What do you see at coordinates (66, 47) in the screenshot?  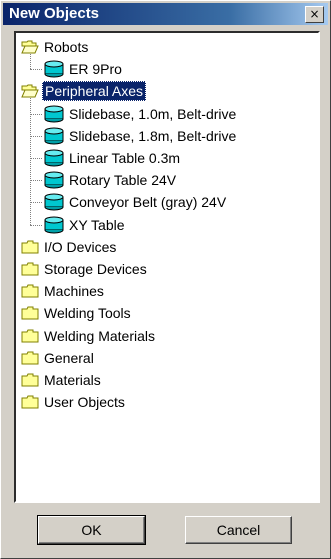 I see `tree-item-label: Robots` at bounding box center [66, 47].